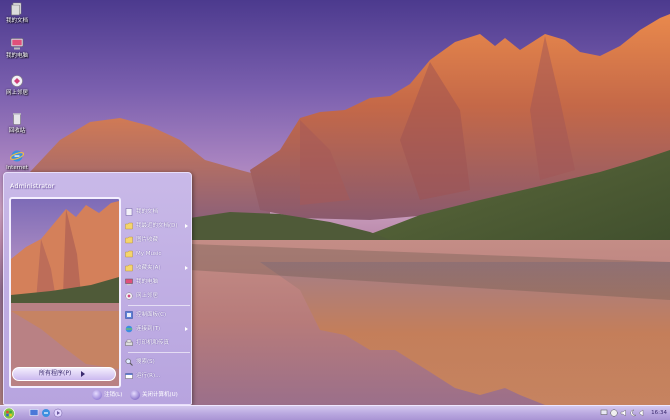 This screenshot has height=420, width=670. What do you see at coordinates (16, 21) in the screenshot?
I see `desktop-icon-label: 我的文档` at bounding box center [16, 21].